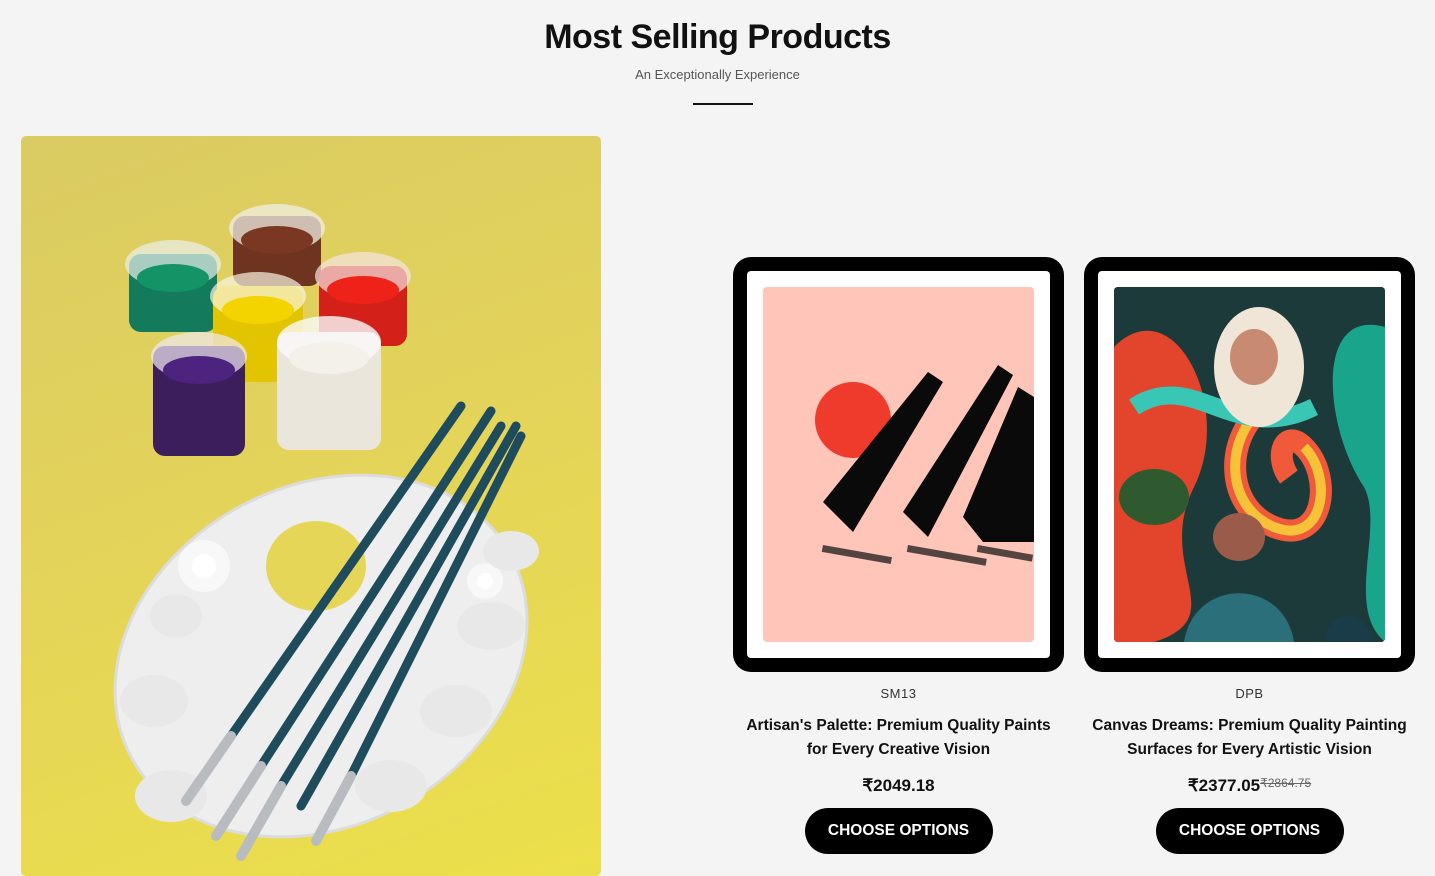 The height and width of the screenshot is (876, 1435). I want to click on psychedelic-art-illustration, so click(1249, 464).